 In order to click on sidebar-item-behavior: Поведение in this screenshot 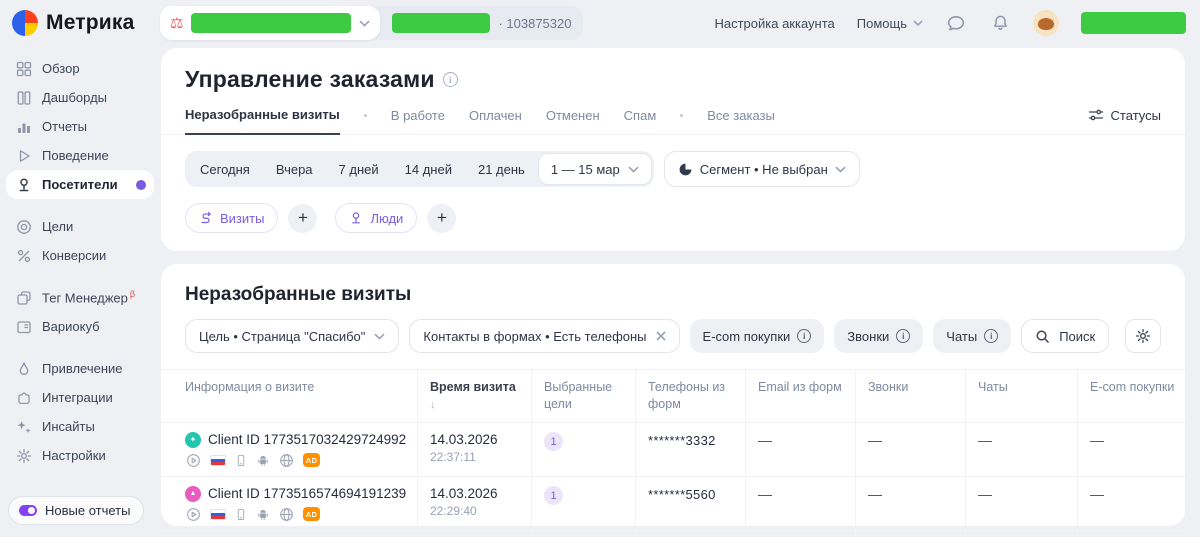, I will do `click(80, 155)`.